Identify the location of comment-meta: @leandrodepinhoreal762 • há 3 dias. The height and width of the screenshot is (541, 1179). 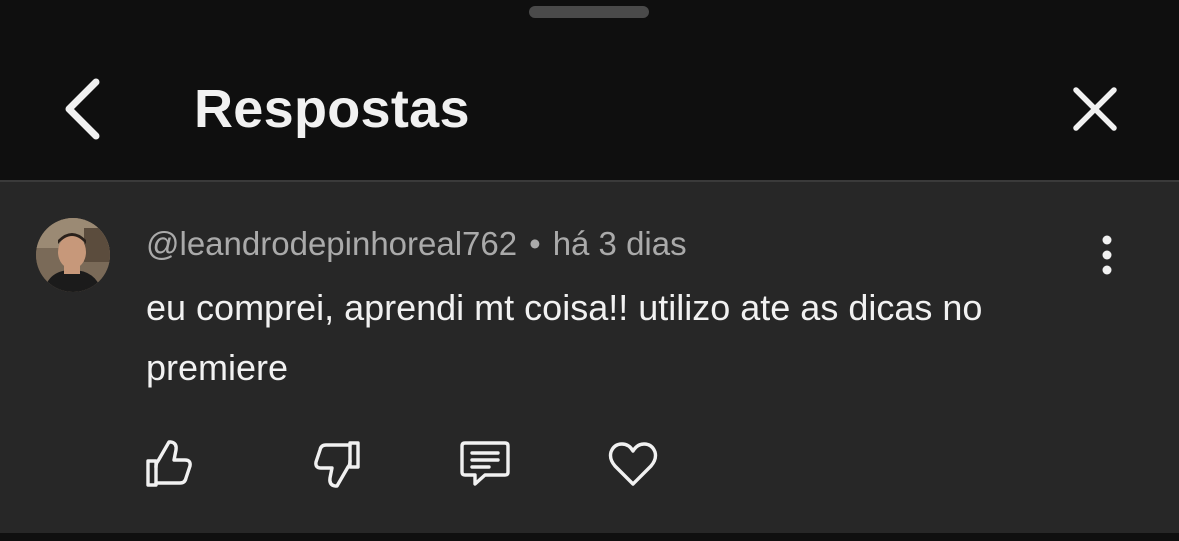
(416, 244).